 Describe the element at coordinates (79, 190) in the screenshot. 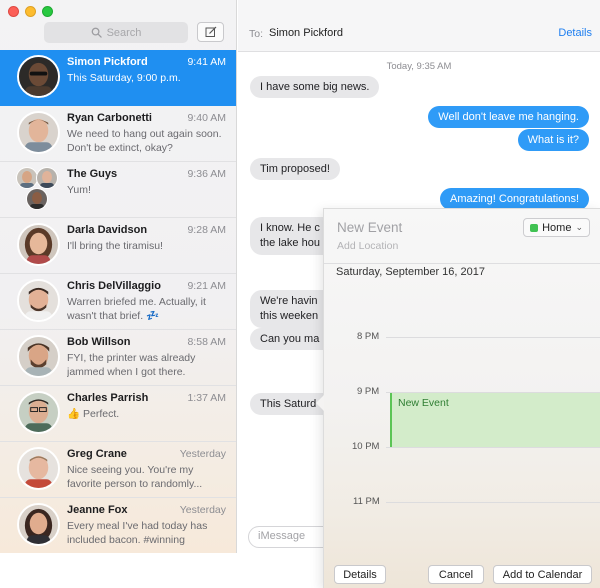

I see `conversation-preview: Yum!` at that location.